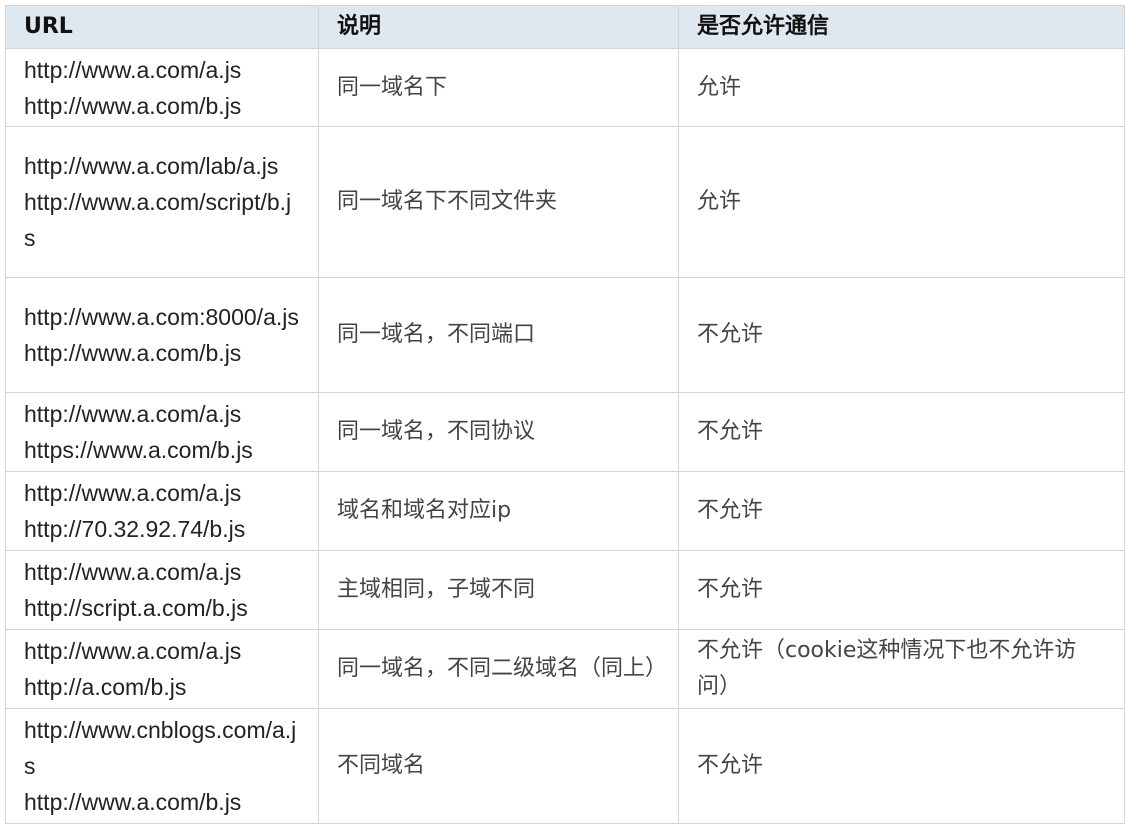  I want to click on url-text: http://a.com/b.js, so click(105, 687).